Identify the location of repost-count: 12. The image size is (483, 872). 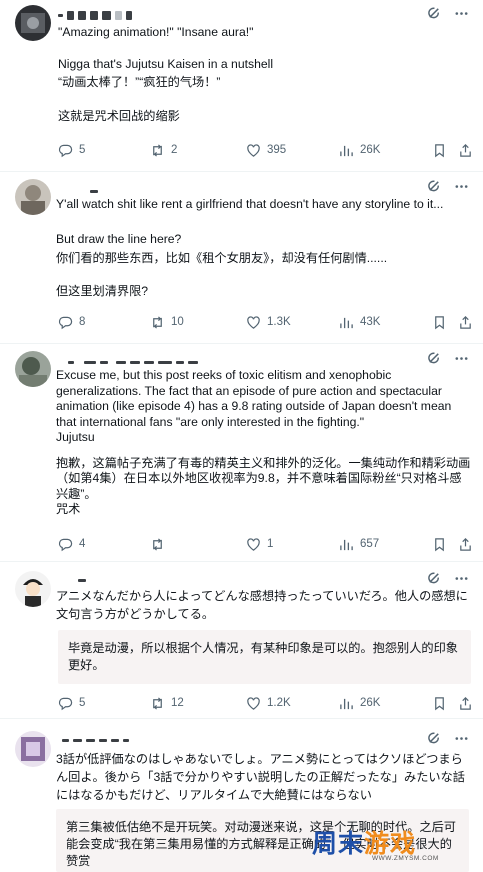
(177, 703).